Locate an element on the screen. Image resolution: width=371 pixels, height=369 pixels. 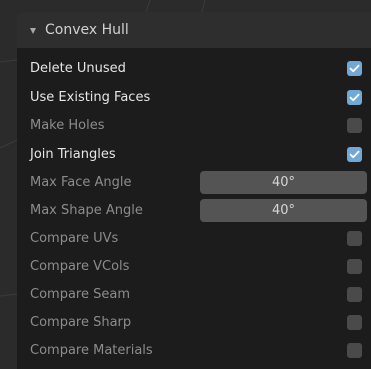
delete-unused-checkbox is located at coordinates (354, 68).